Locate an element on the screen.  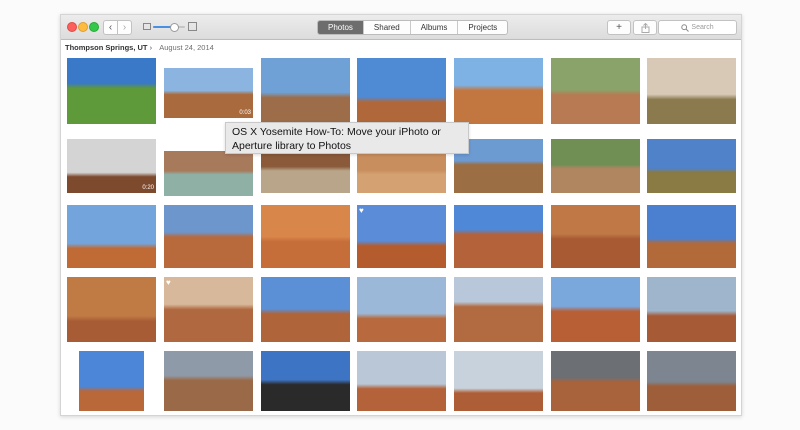
tab-projects: Projects is located at coordinates (482, 27).